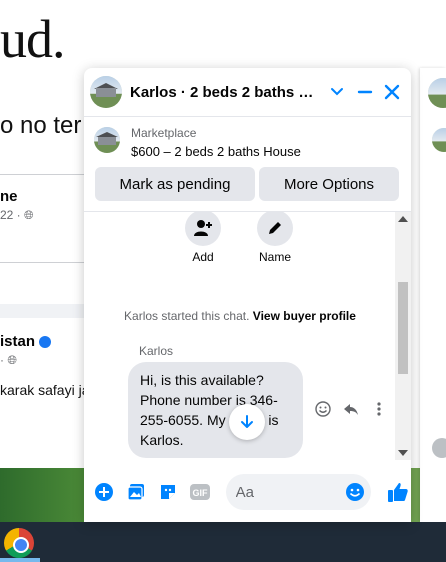 The height and width of the screenshot is (562, 446). Describe the element at coordinates (323, 409) in the screenshot. I see `react-icon` at that location.